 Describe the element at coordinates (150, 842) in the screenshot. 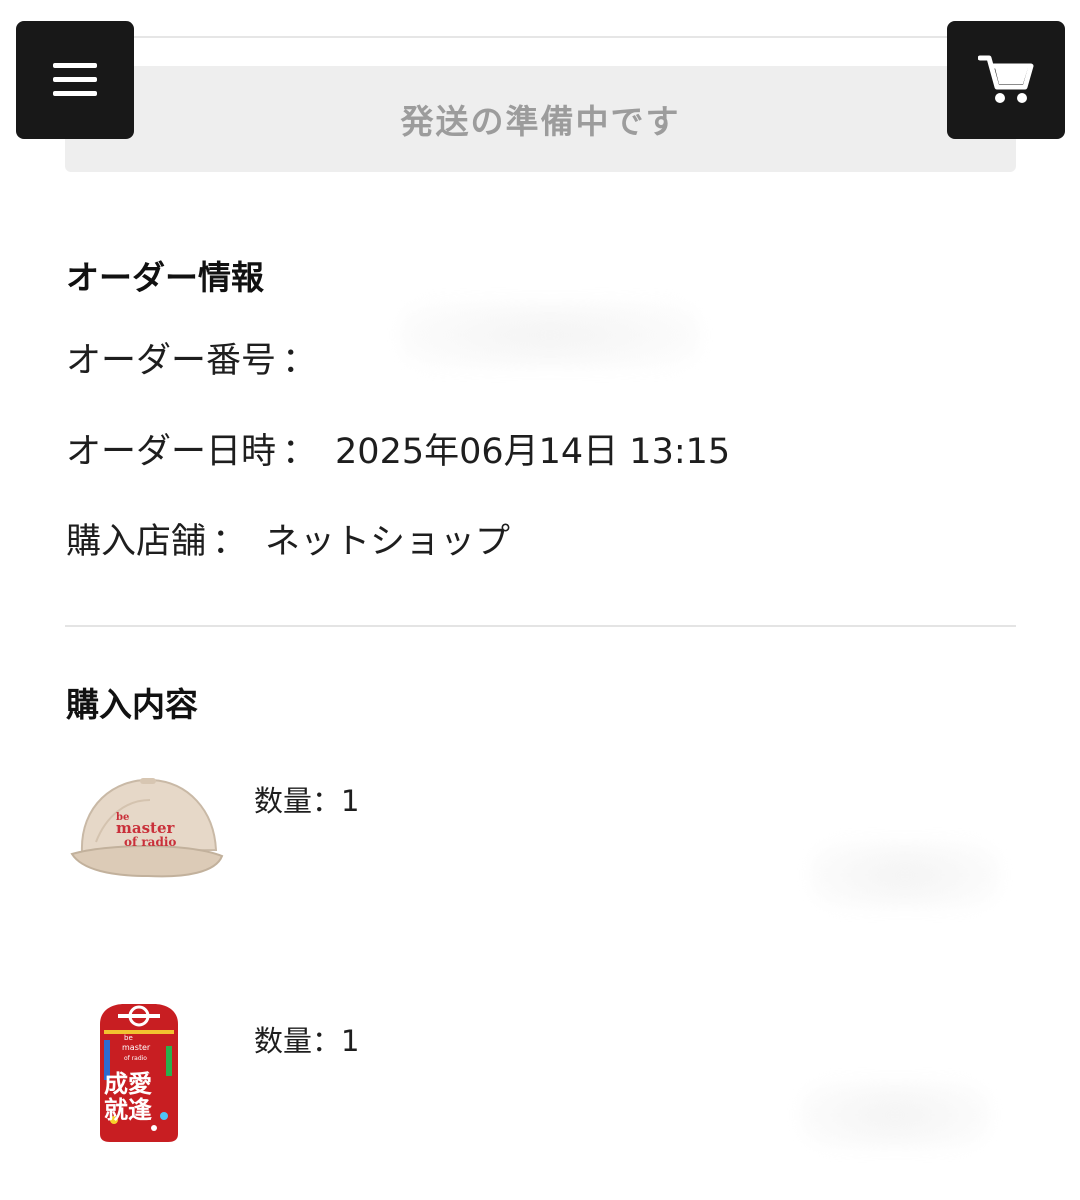

I see `cap-logo-line3: of radio` at that location.